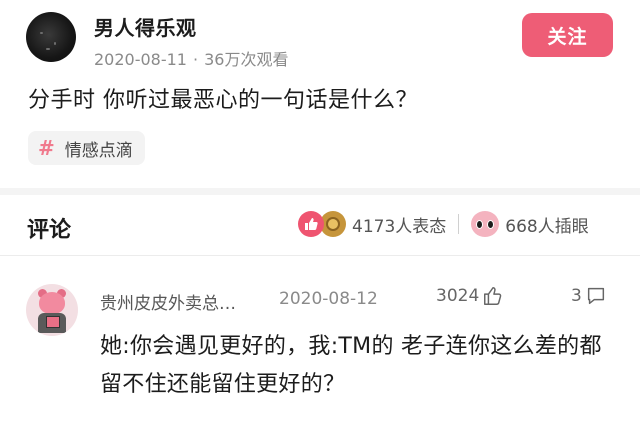  Describe the element at coordinates (399, 226) in the screenshot. I see `reaction-count: 4173人表态` at that location.